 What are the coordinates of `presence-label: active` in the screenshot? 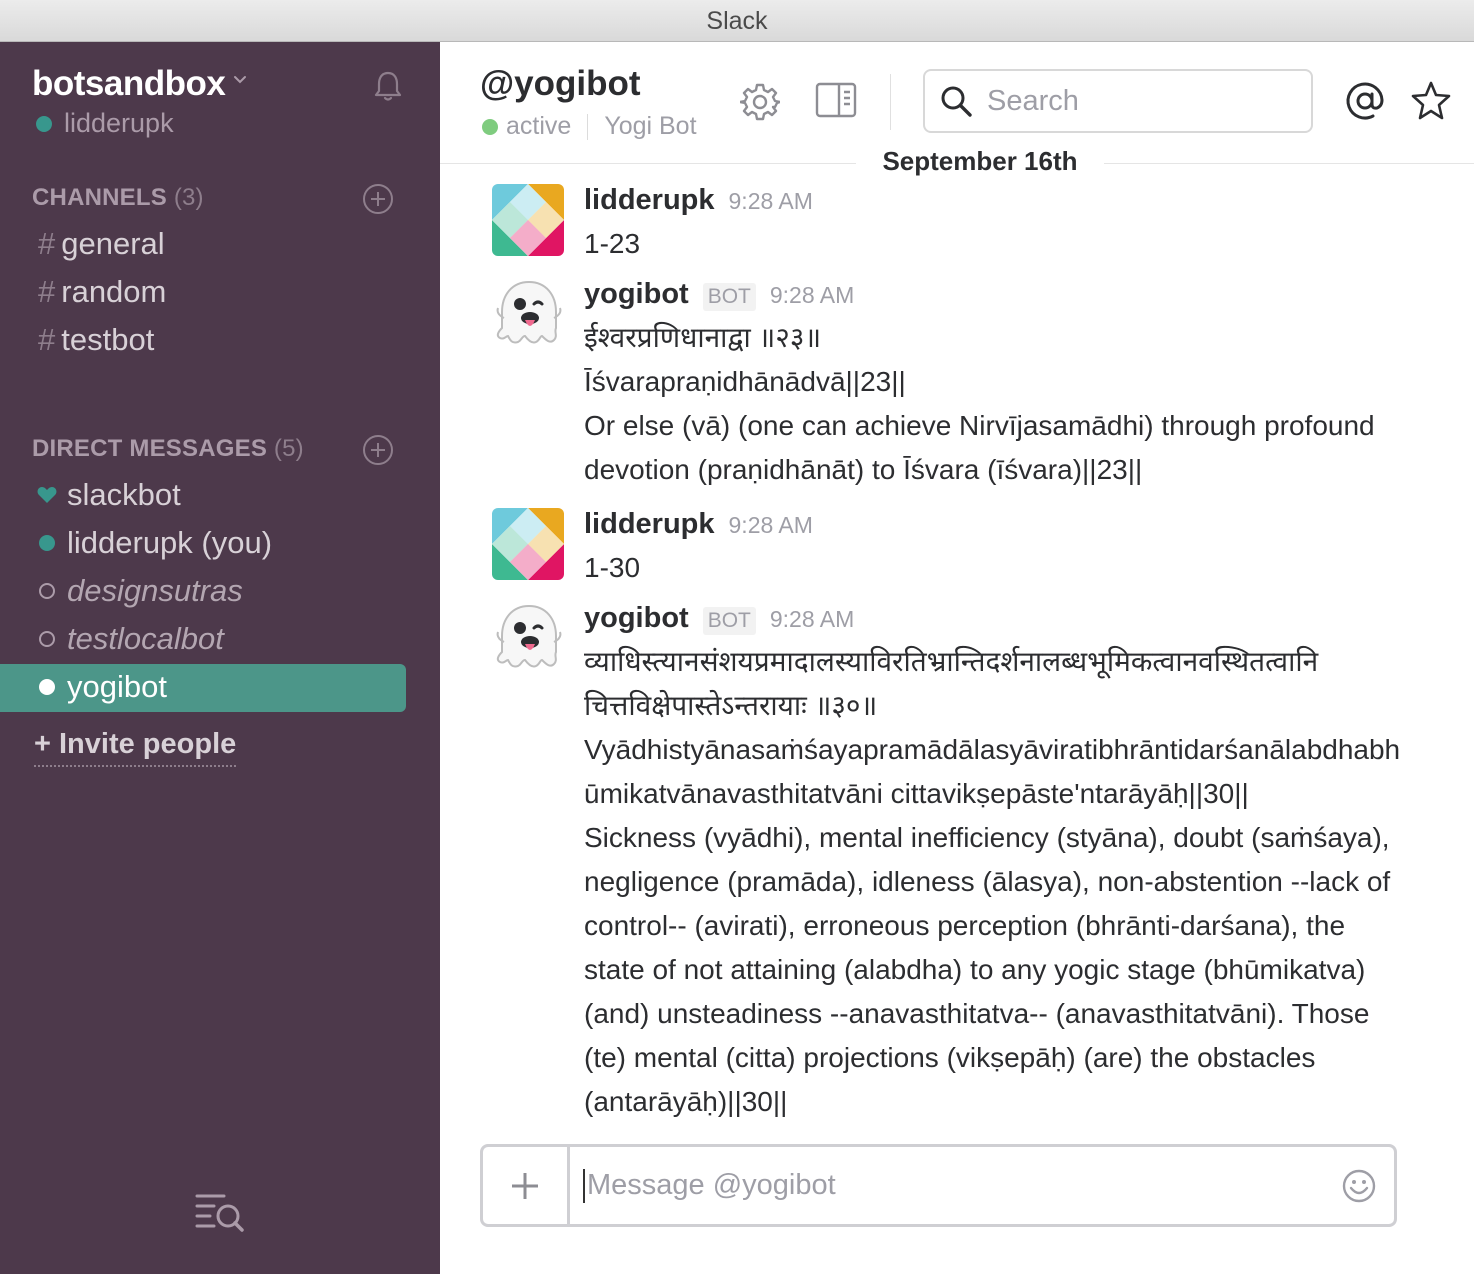 It's located at (539, 126).